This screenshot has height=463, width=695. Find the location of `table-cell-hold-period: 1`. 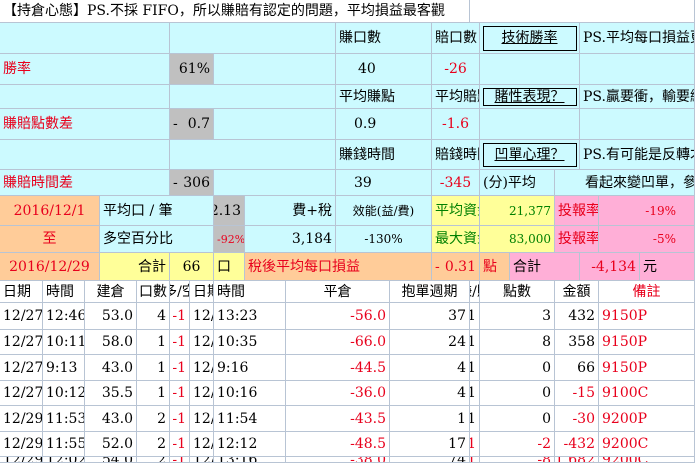

table-cell-hold-period: 1 is located at coordinates (430, 419).